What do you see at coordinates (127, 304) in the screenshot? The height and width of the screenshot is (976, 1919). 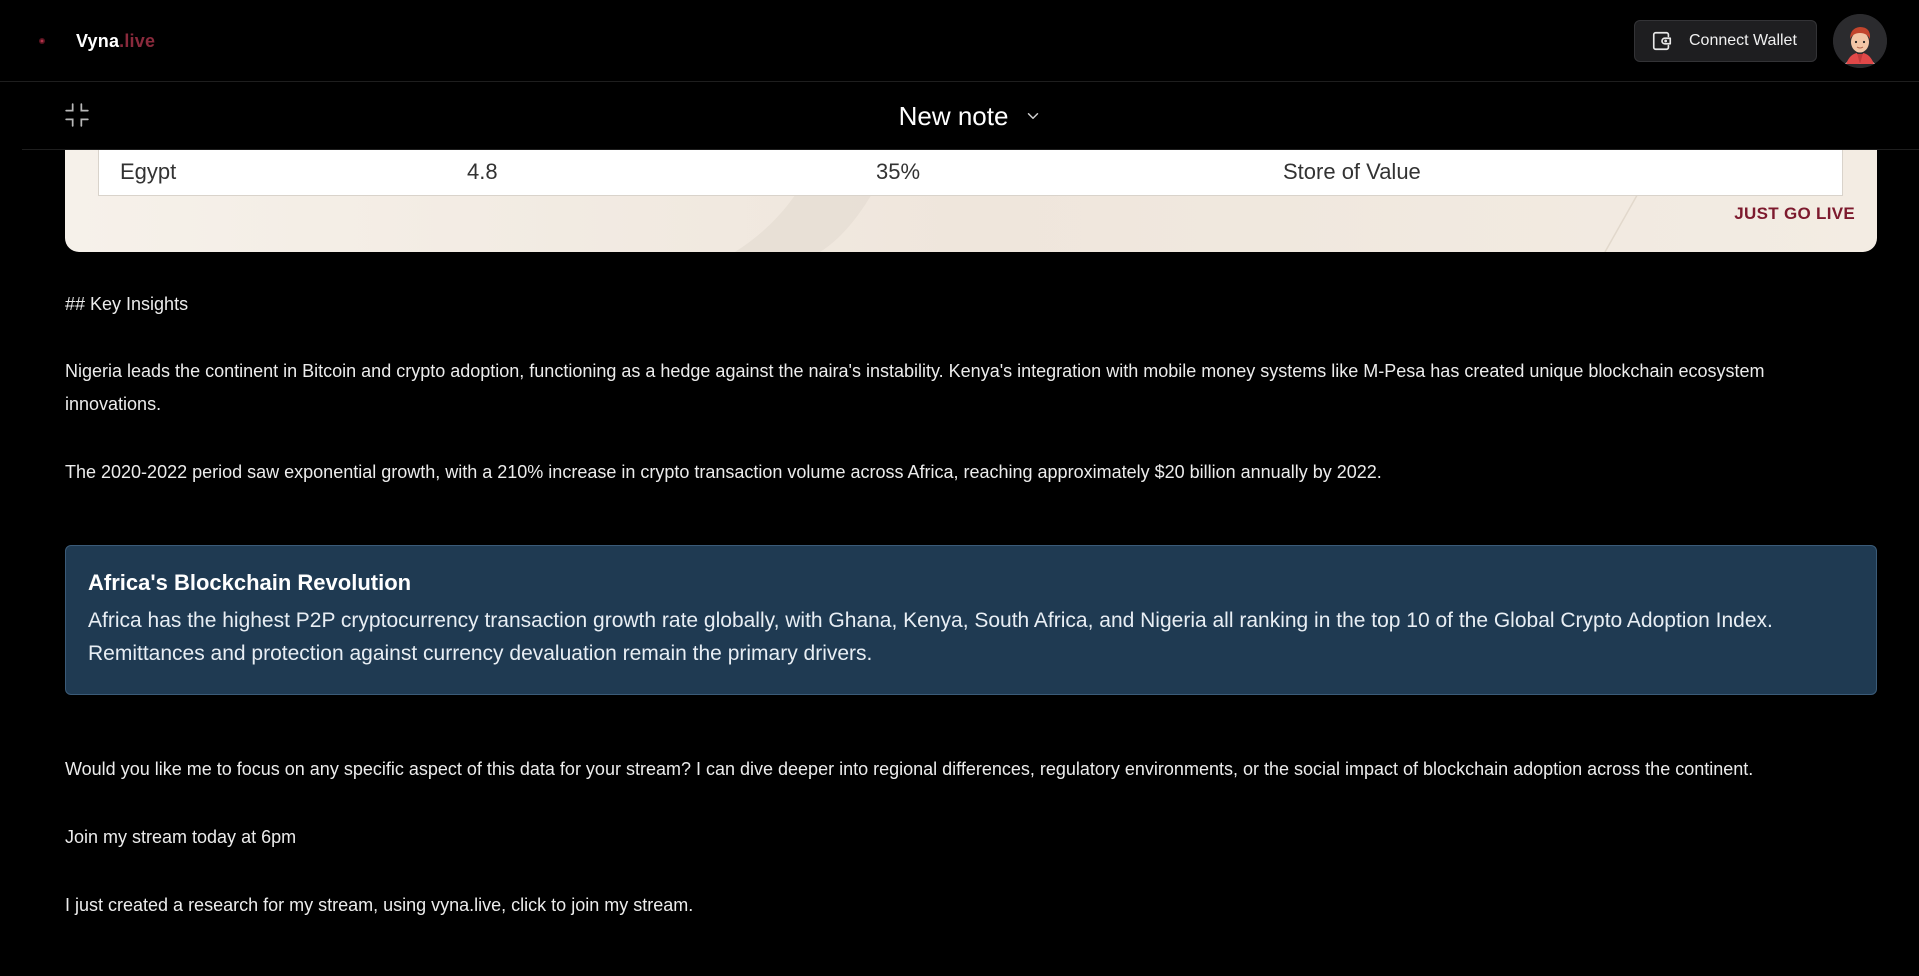 I see `key-insights-heading: ## Key Insights` at bounding box center [127, 304].